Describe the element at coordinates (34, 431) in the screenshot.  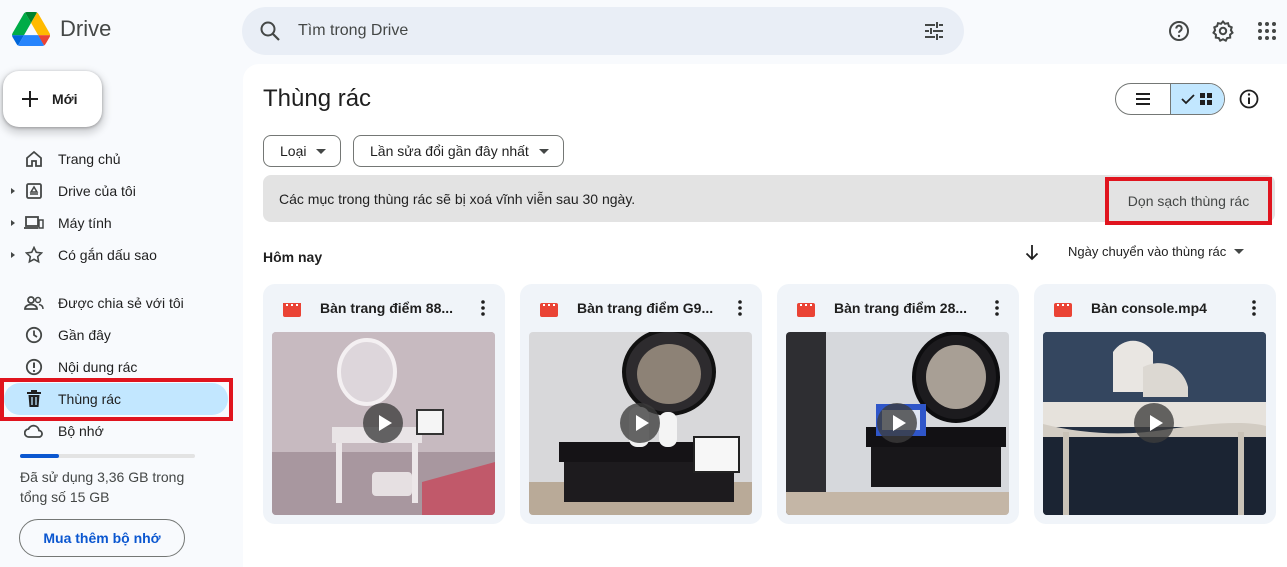
I see `cloud-icon` at that location.